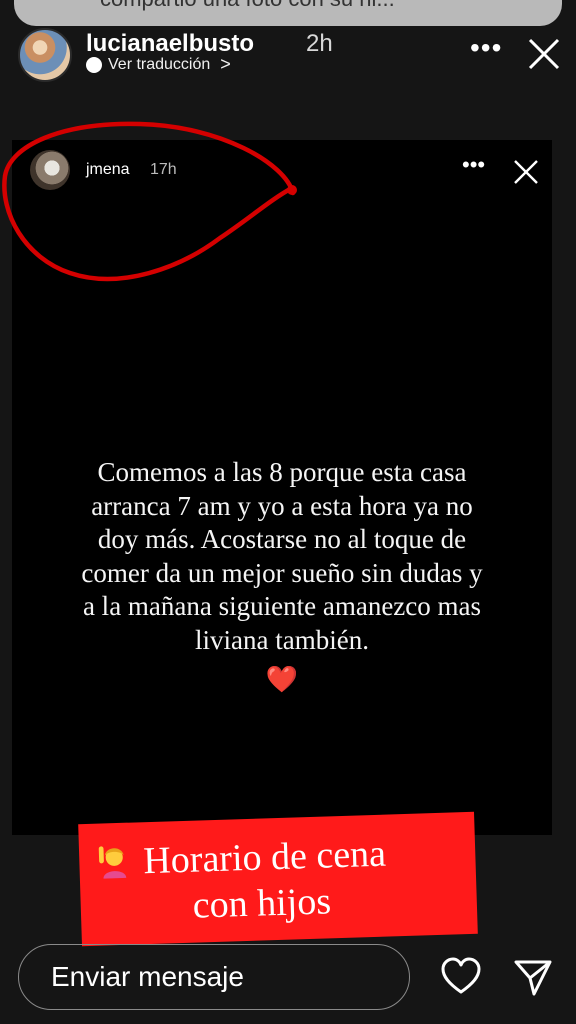 This screenshot has width=576, height=1024. I want to click on sticker-line-1-text: Horario de cena, so click(264, 857).